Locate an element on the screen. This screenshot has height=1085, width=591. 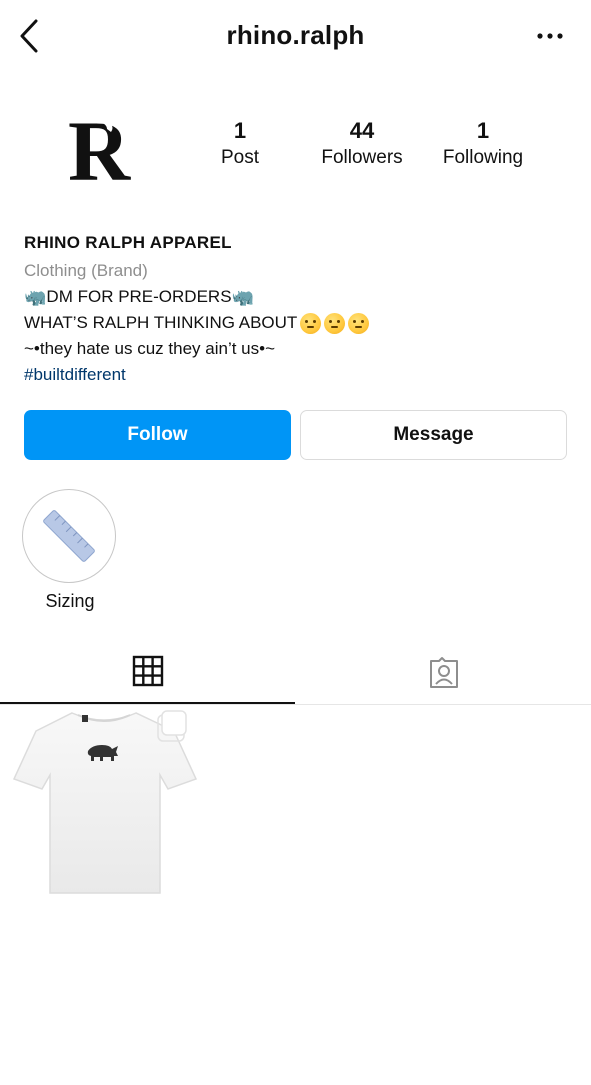
ruler-icon is located at coordinates (69, 536).